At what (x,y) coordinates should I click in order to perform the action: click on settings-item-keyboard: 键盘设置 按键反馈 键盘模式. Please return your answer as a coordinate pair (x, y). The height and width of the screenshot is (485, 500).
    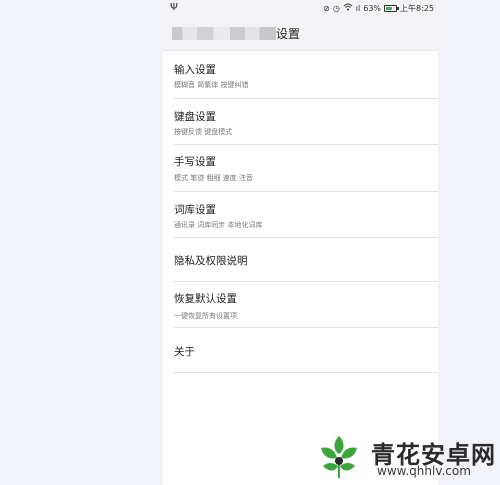
    Looking at the image, I should click on (305, 122).